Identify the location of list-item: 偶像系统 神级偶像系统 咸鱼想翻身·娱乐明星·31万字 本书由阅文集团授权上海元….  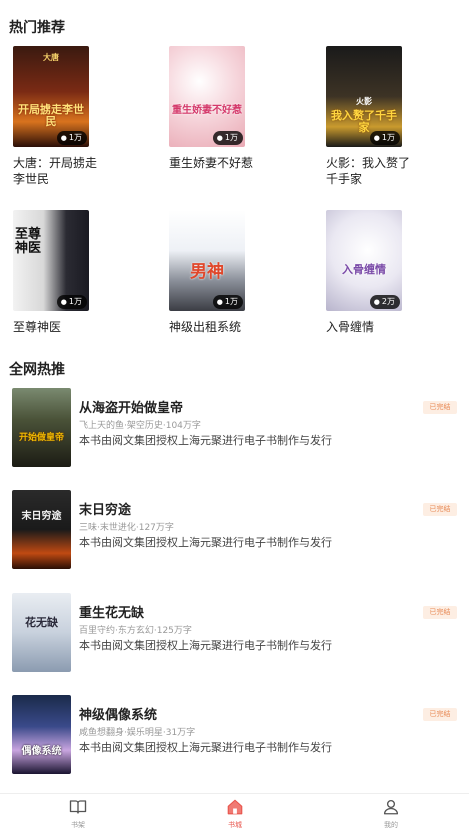
(234, 735).